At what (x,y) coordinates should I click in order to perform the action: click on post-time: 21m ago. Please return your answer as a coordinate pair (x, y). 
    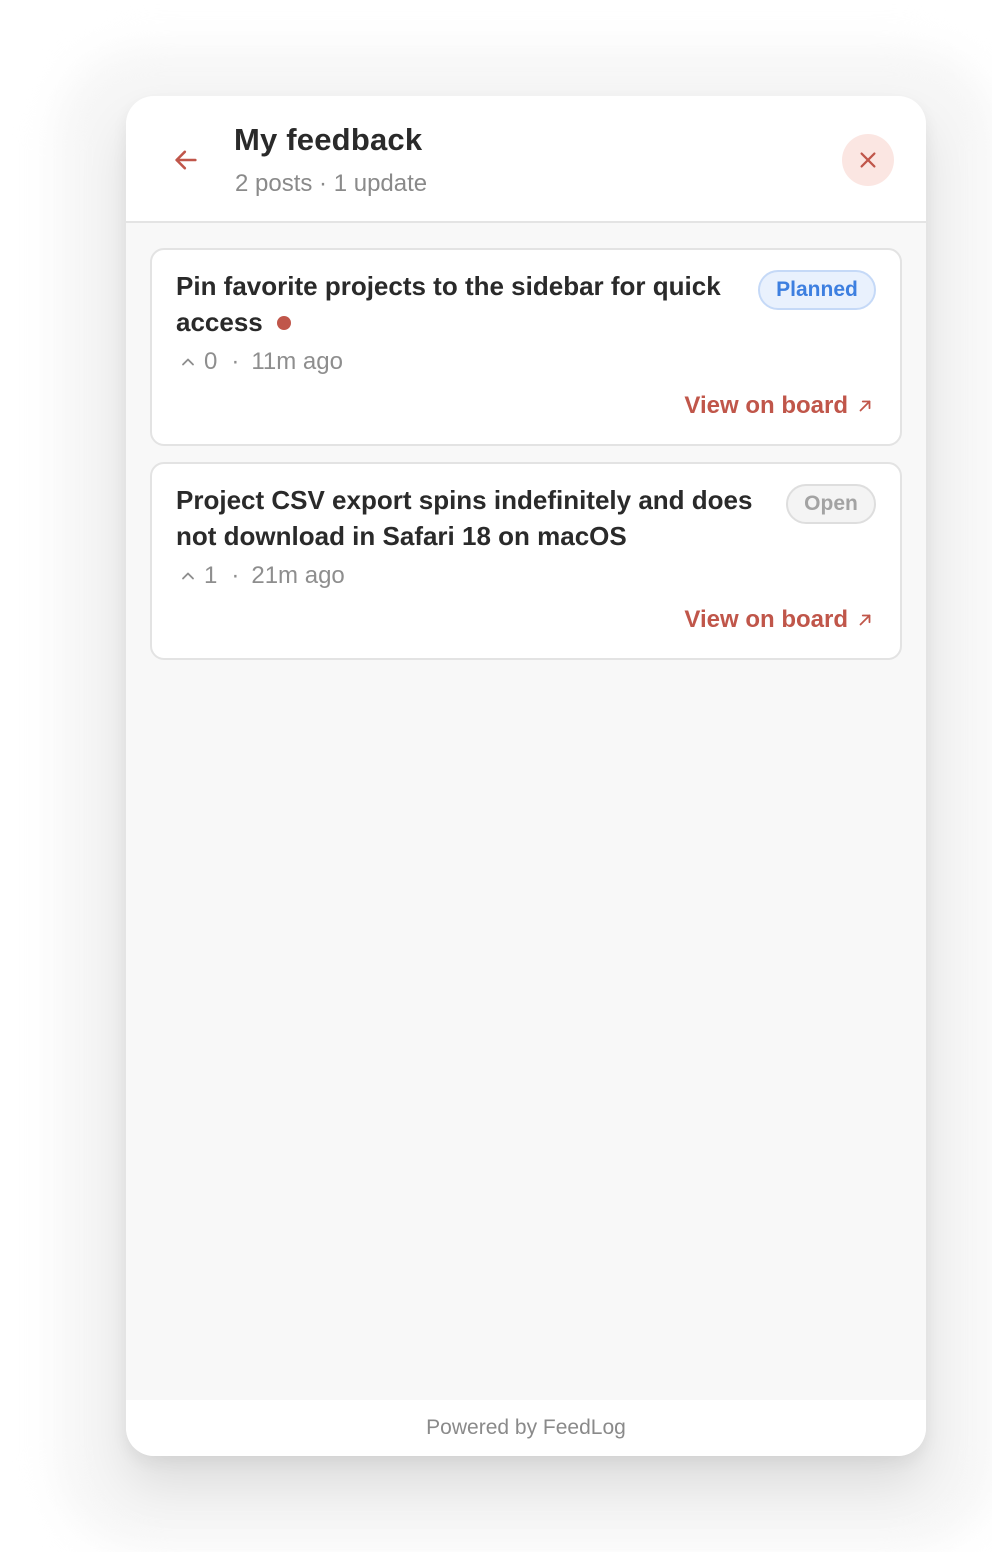
    Looking at the image, I should click on (298, 575).